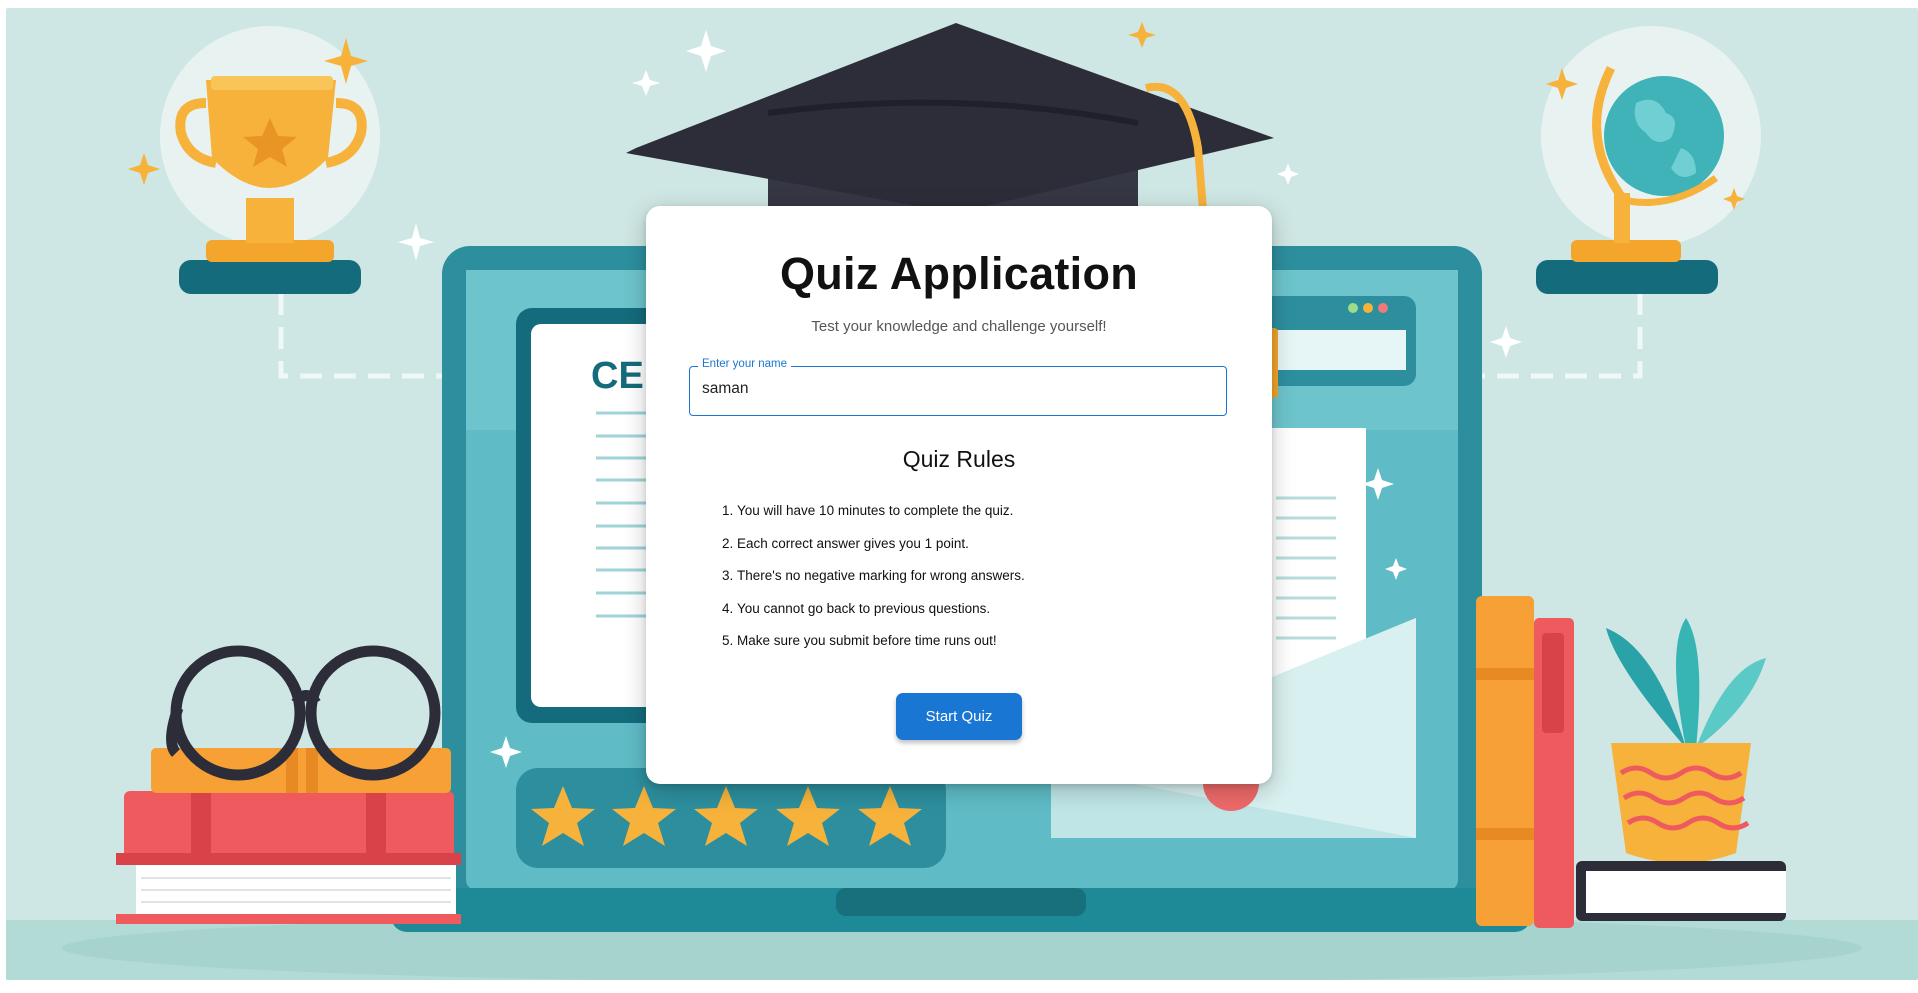  I want to click on plant-icon, so click(1681, 769).